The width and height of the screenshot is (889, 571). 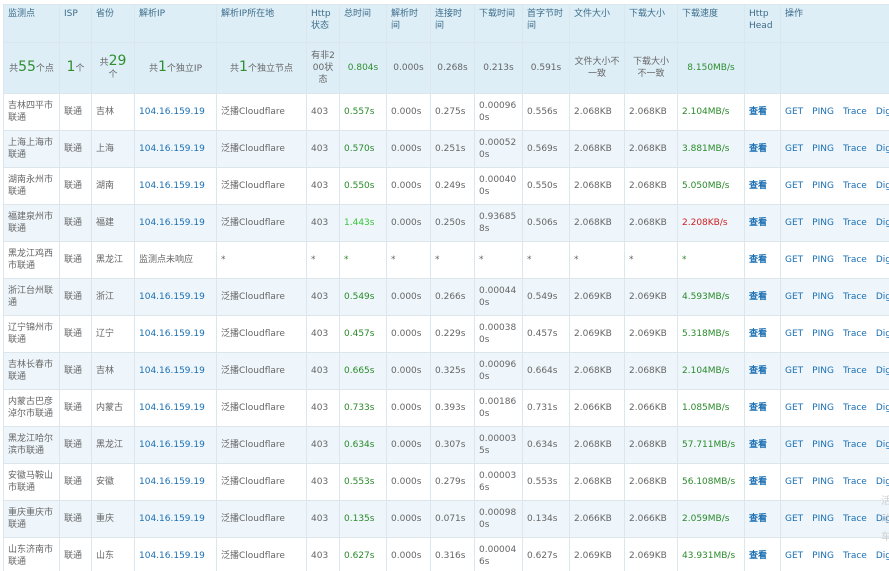 What do you see at coordinates (363, 23) in the screenshot?
I see `col-total-time: 总时间` at bounding box center [363, 23].